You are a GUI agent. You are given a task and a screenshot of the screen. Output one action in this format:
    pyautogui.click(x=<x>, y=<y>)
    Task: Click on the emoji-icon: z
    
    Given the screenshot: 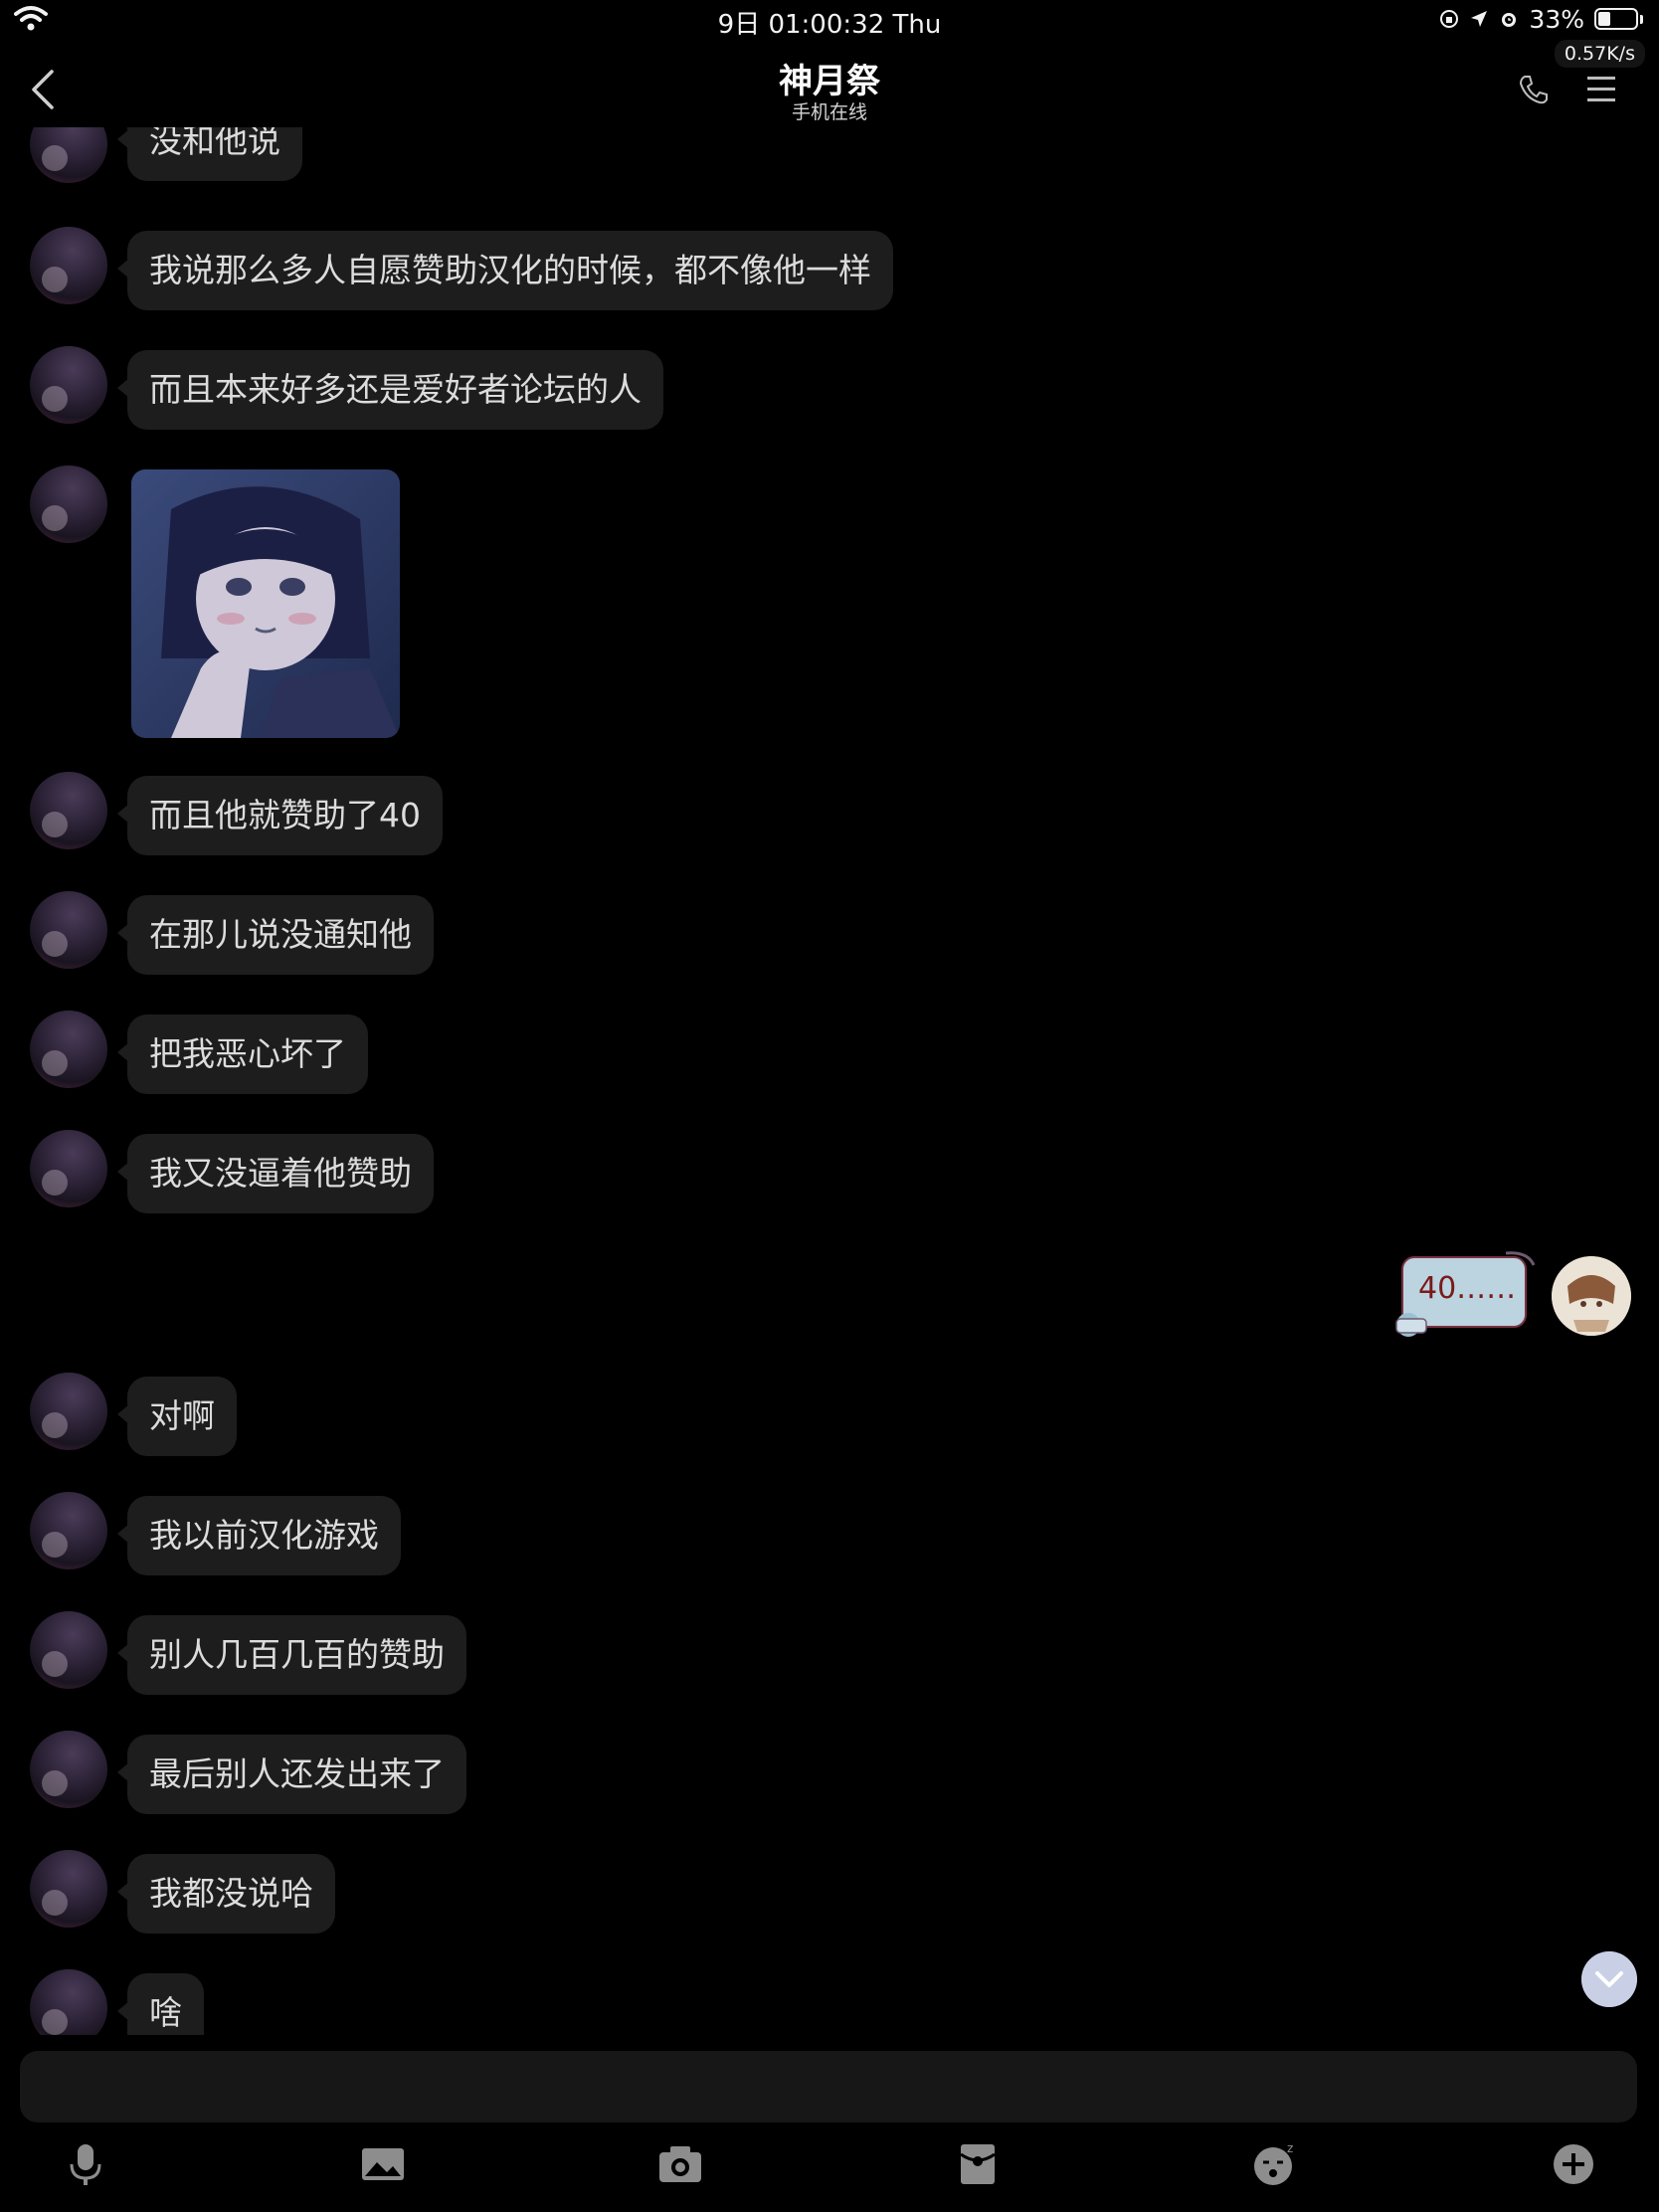 What is the action you would take?
    pyautogui.click(x=1275, y=2164)
    